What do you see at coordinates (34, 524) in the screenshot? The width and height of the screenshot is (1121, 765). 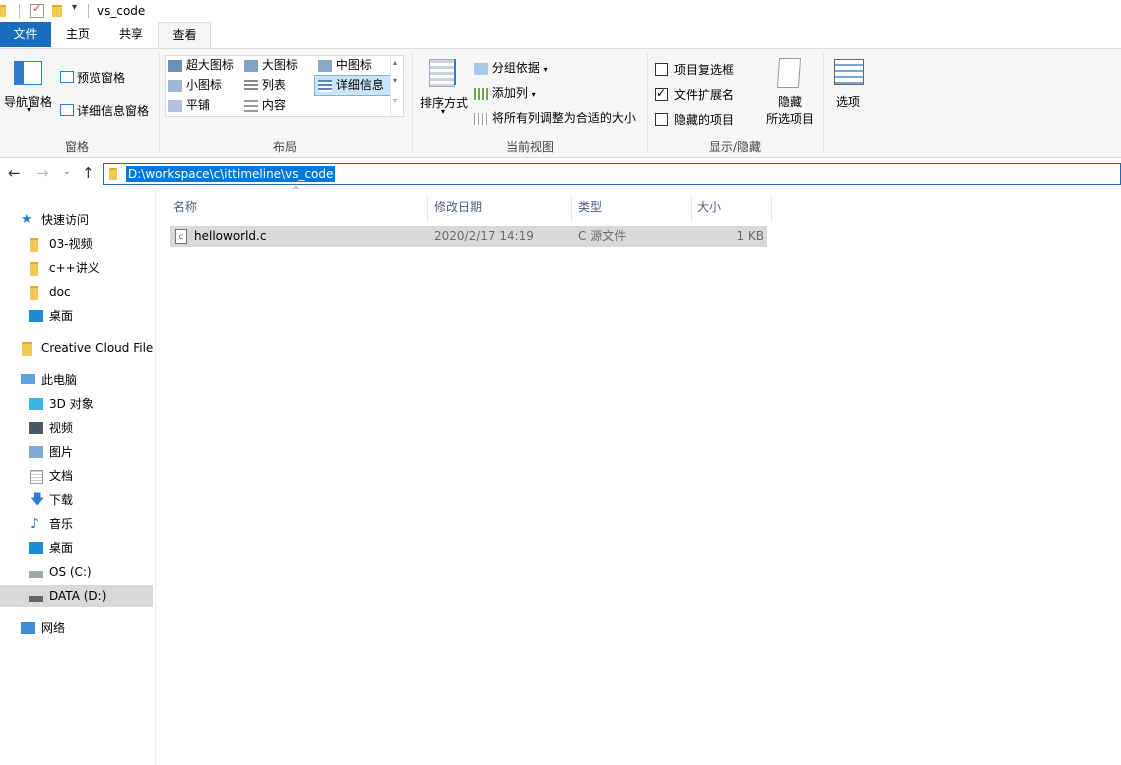 I see `music-icon: ♪` at bounding box center [34, 524].